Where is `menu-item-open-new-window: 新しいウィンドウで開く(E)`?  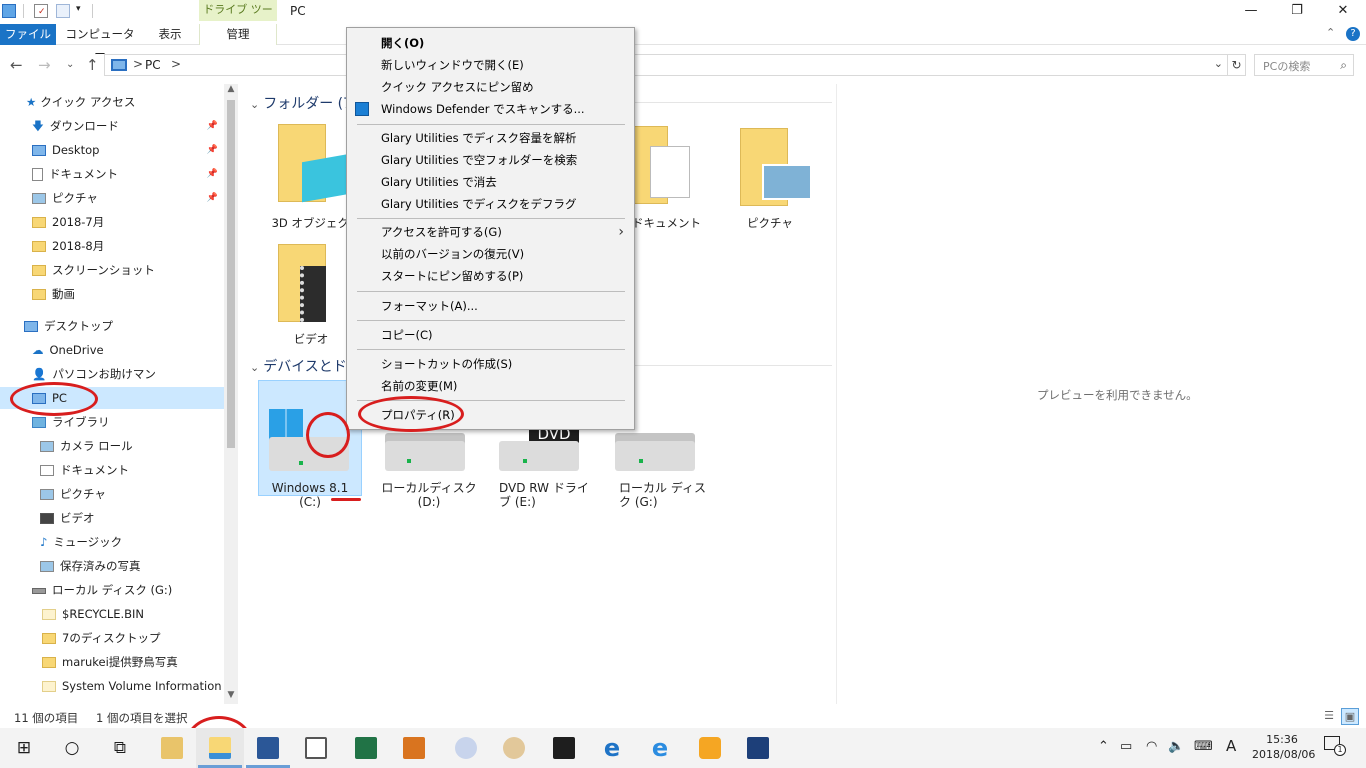 menu-item-open-new-window: 新しいウィンドウで開く(E) is located at coordinates (490, 65).